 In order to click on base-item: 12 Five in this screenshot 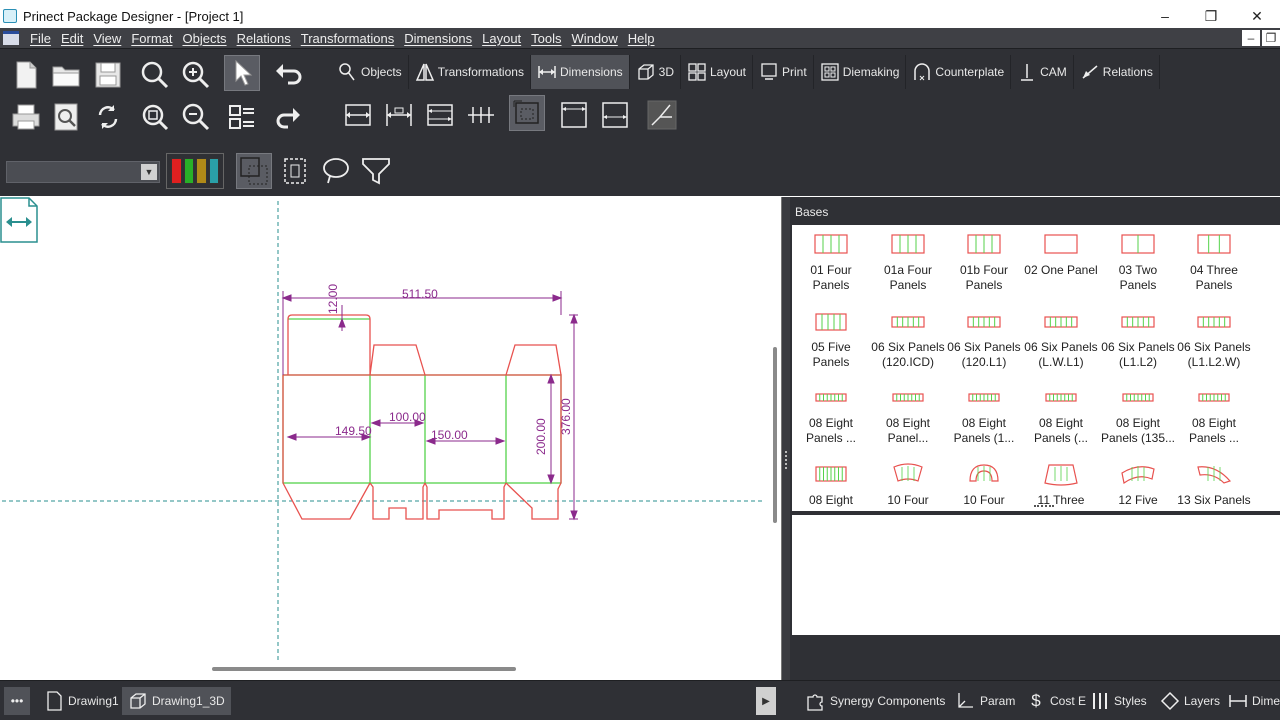, I will do `click(1138, 484)`.